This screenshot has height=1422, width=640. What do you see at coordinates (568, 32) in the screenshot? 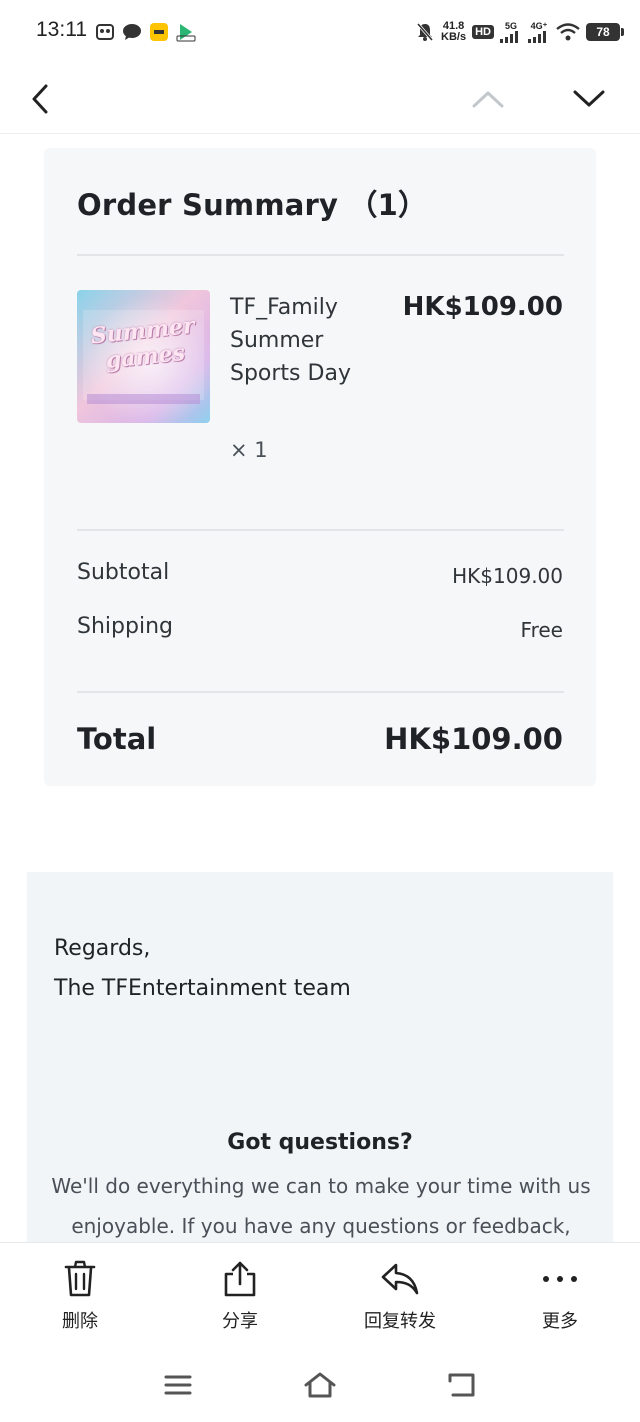
I see `wifi-icon` at bounding box center [568, 32].